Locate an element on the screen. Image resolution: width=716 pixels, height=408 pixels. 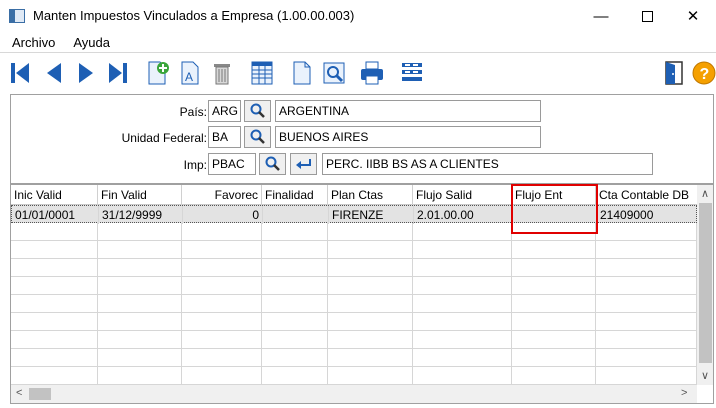
col-header-cta-contable-db: Cta Contable DB is located at coordinates (646, 195).